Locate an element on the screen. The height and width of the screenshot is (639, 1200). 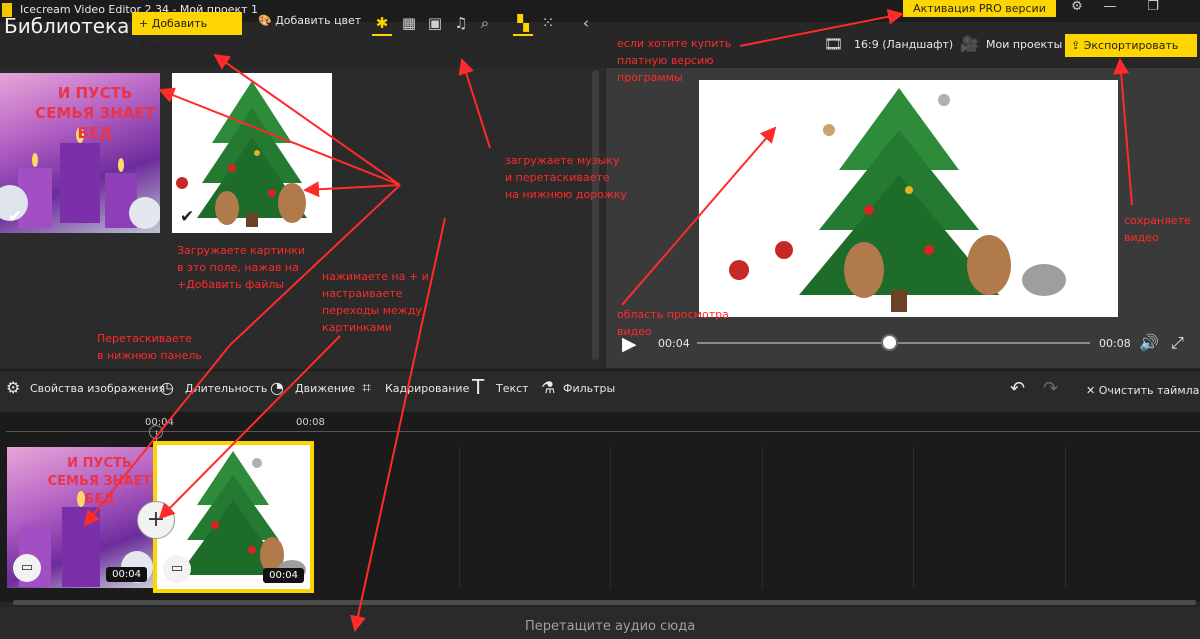
library-title: Библиотека is located at coordinates (67, 26).